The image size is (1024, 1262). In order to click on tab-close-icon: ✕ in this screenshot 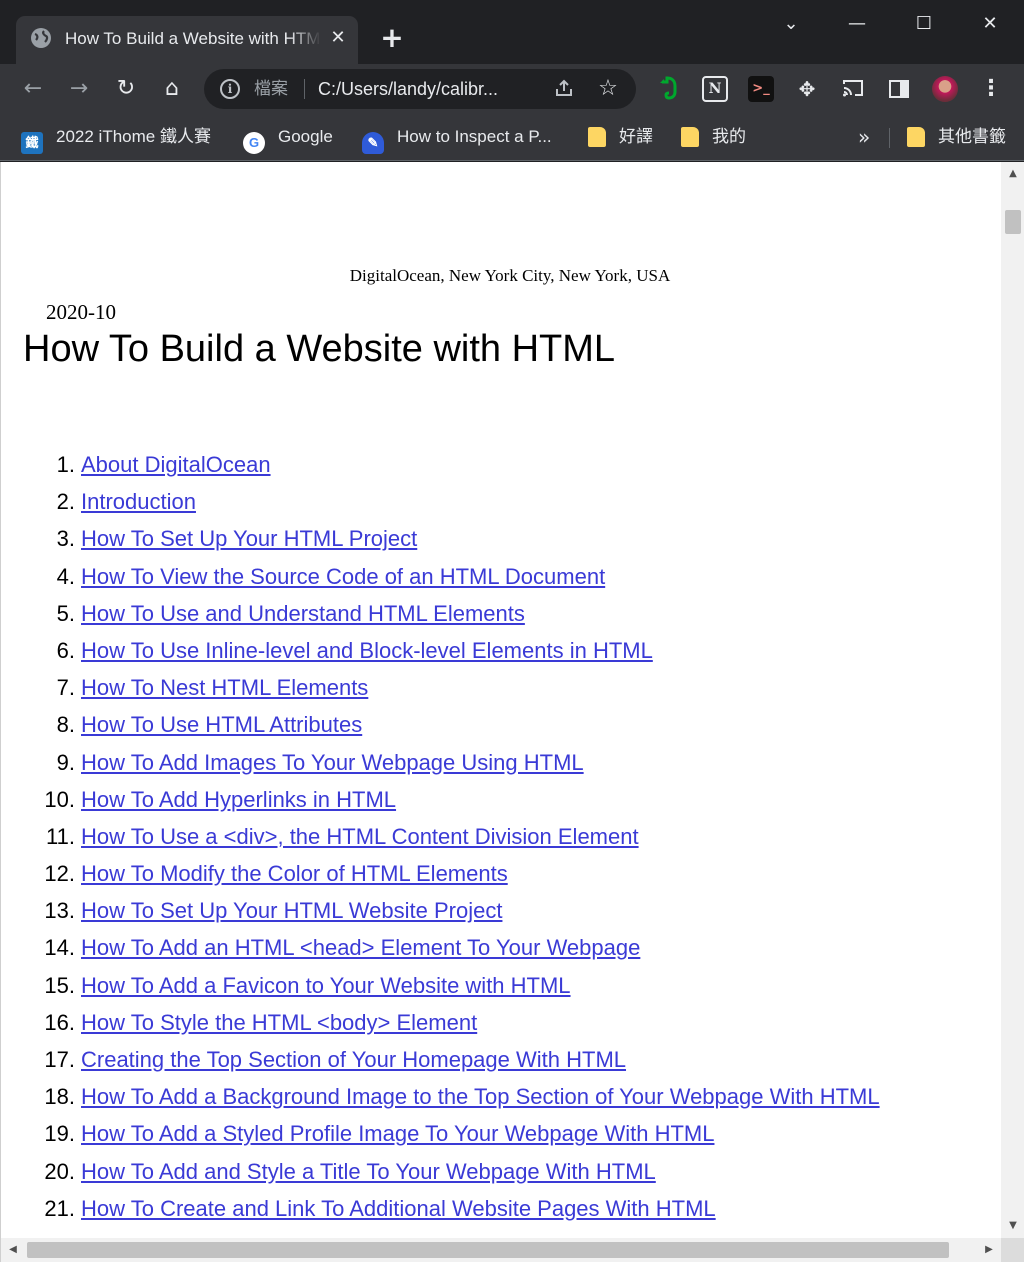, I will do `click(338, 38)`.